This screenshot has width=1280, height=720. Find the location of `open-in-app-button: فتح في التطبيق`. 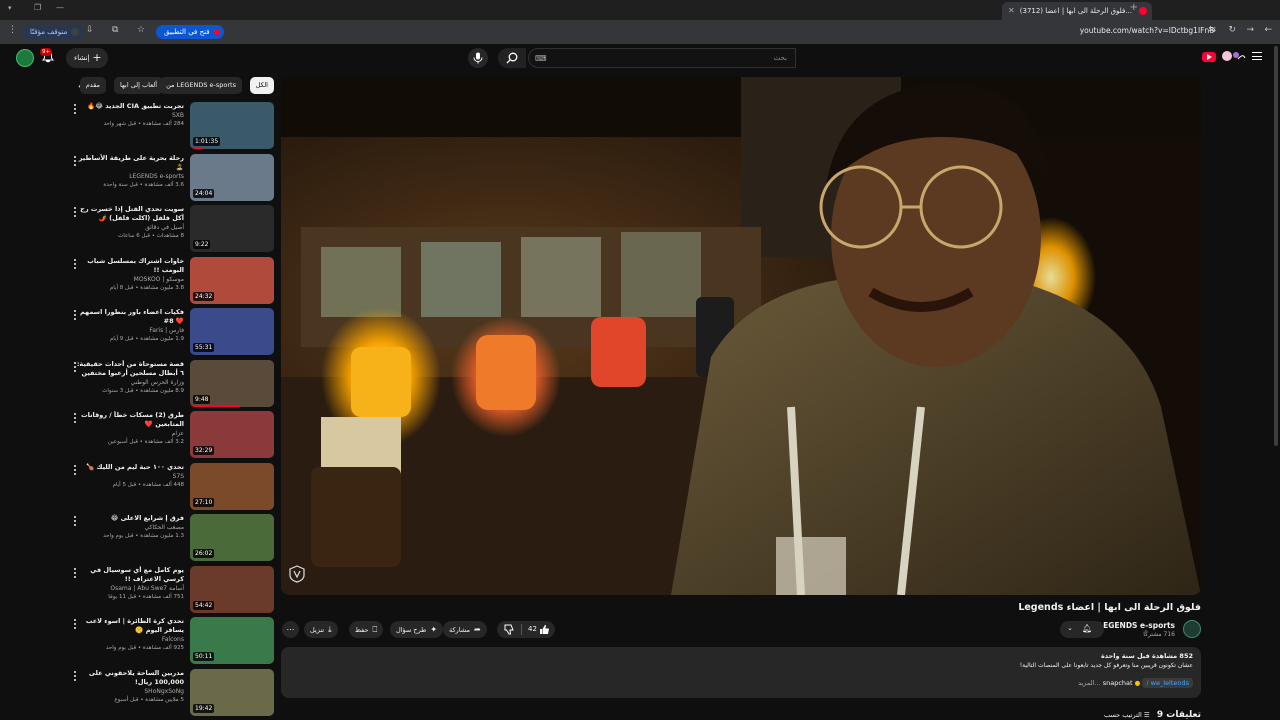

open-in-app-button: فتح في التطبيق is located at coordinates (190, 32).